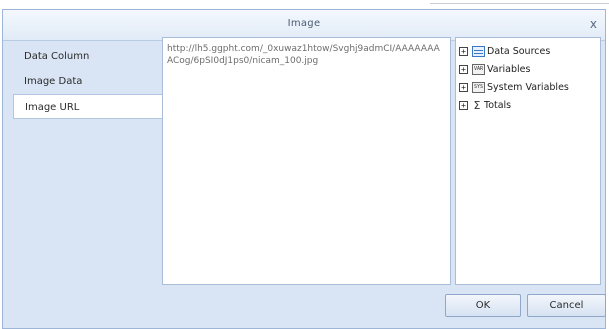 This screenshot has height=329, width=609. I want to click on sigma-icon: Σ, so click(477, 105).